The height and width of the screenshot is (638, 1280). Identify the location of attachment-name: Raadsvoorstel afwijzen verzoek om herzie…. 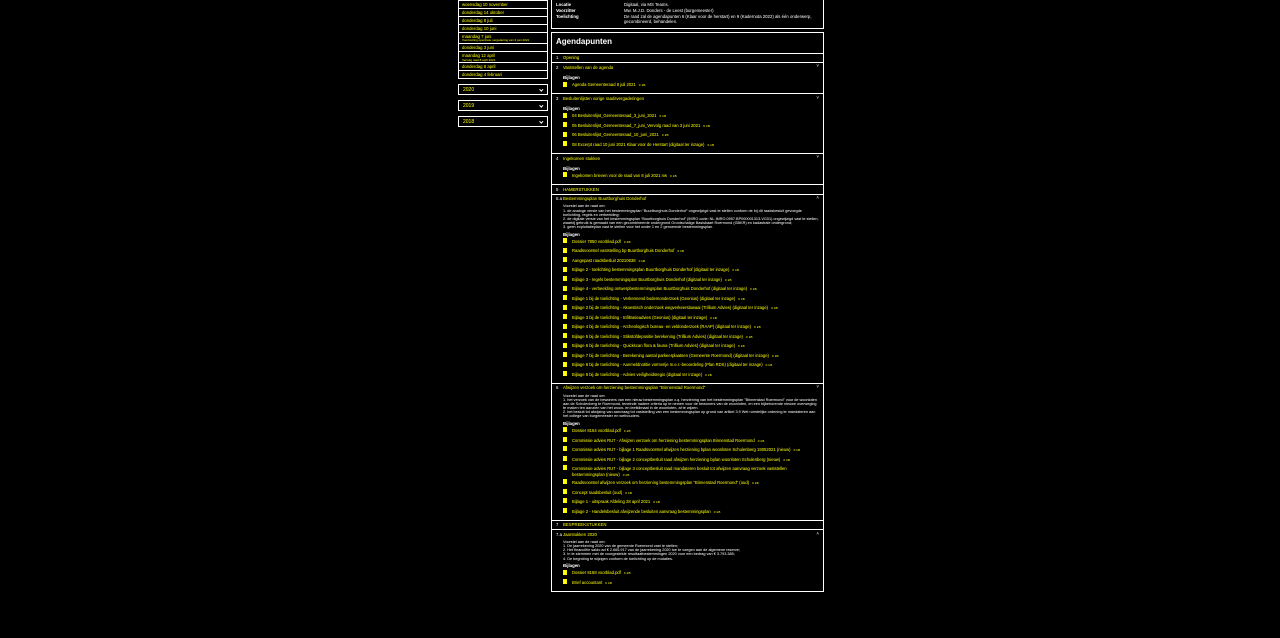
(660, 482).